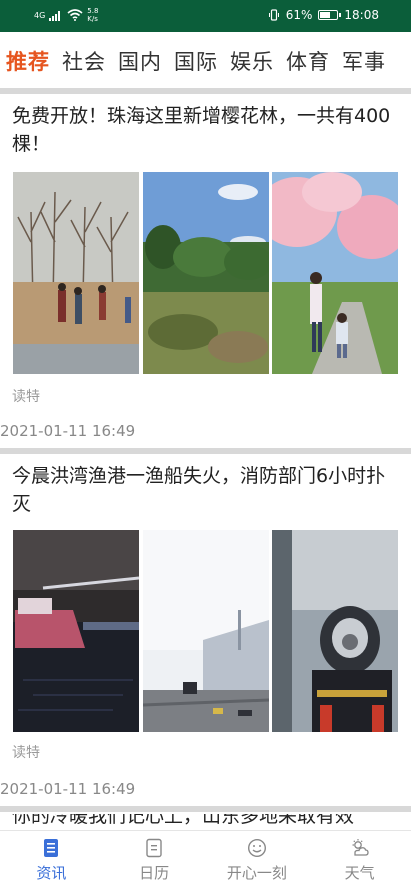 The height and width of the screenshot is (896, 411). I want to click on news-icon, so click(51, 848).